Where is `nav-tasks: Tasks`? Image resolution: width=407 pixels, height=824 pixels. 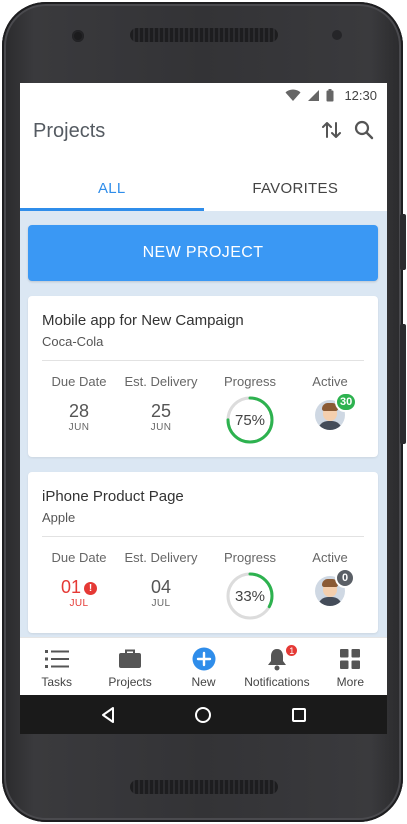
nav-tasks: Tasks is located at coordinates (56, 666).